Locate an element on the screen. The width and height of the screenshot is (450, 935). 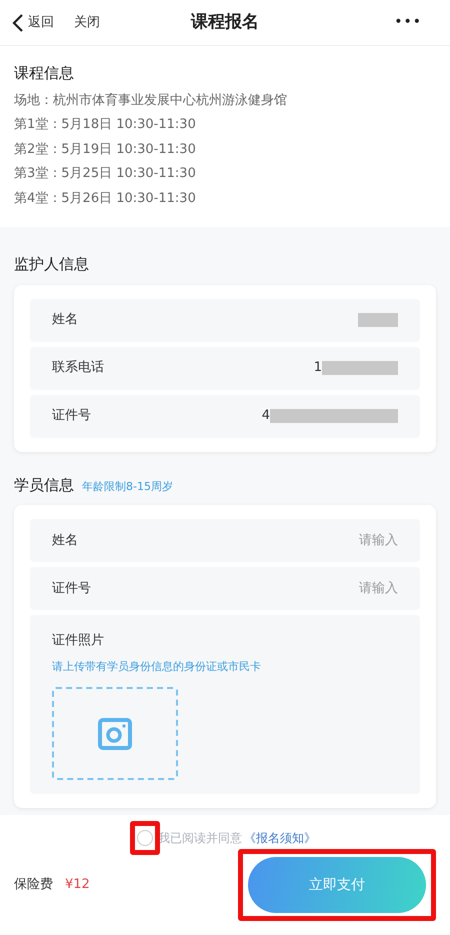
age-note: 年龄限制8-15周岁 is located at coordinates (127, 486).